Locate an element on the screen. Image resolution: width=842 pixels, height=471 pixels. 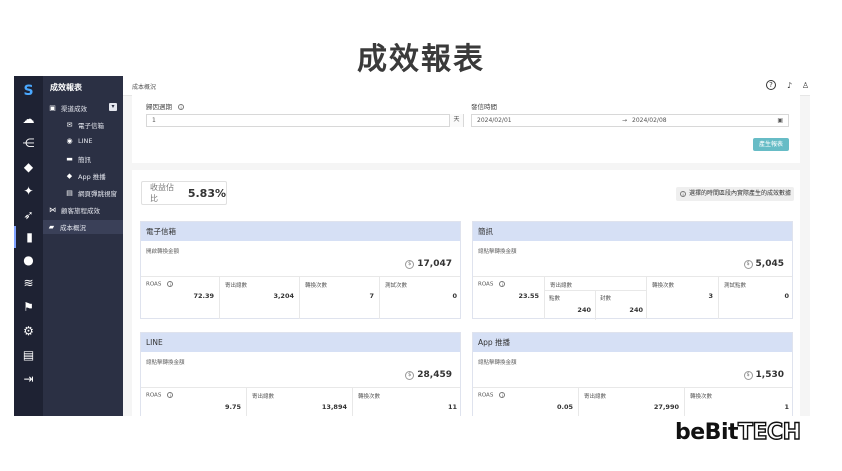
conversion-cell: 轉換次數 1 is located at coordinates (739, 402).